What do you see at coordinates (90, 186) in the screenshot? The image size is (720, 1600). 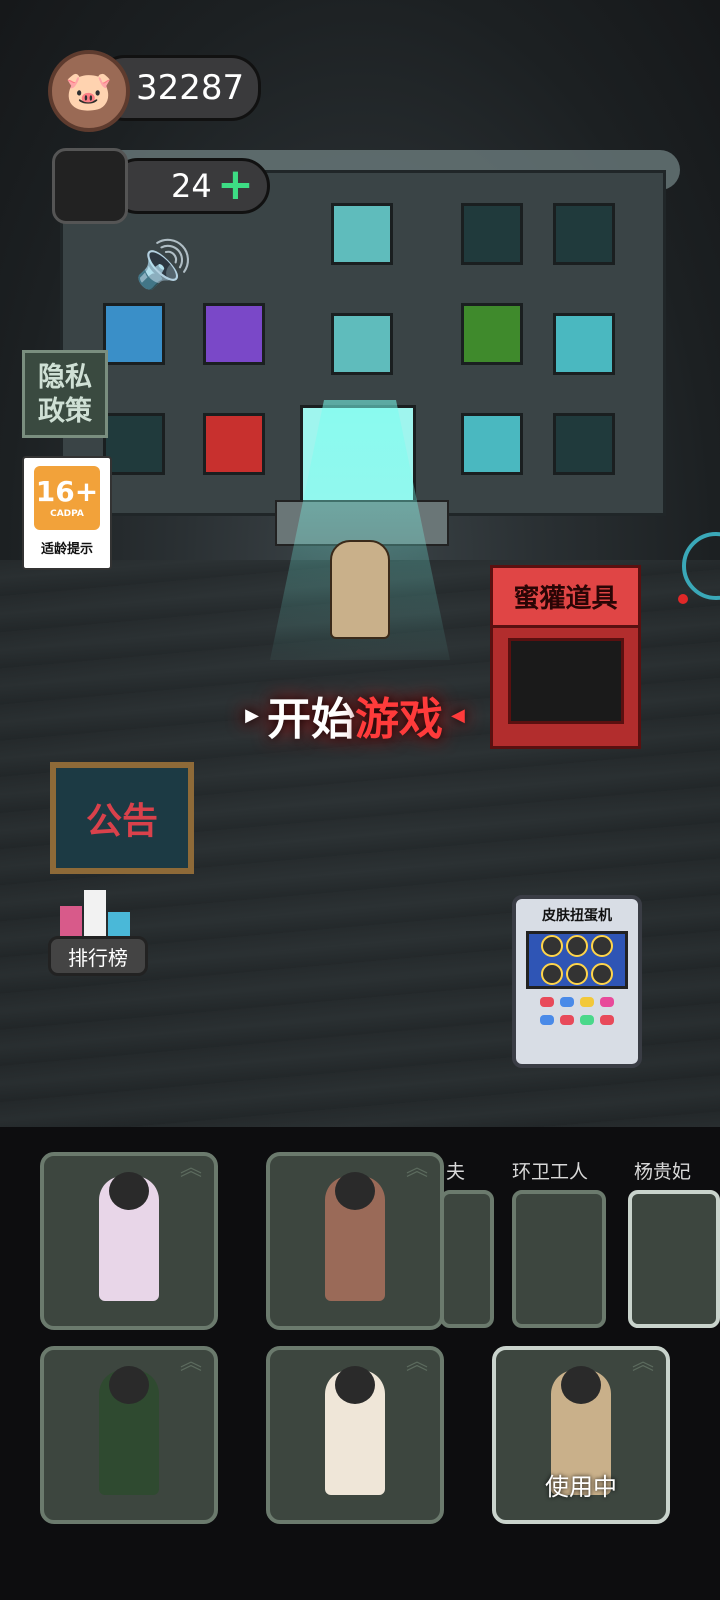 I see `puzzle-piece-icon` at bounding box center [90, 186].